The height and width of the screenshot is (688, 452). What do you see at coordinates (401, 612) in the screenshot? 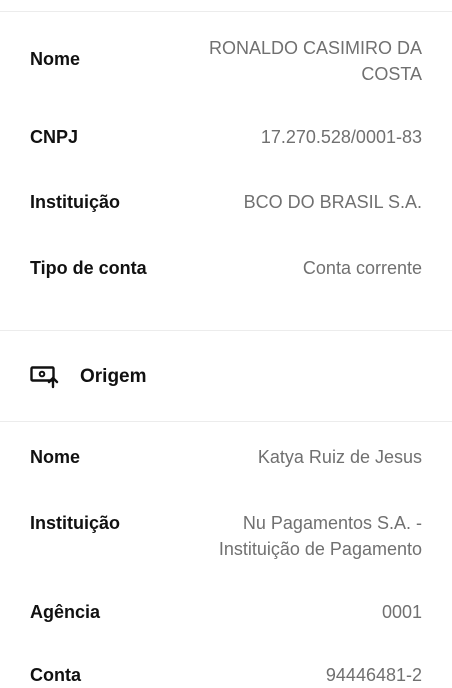
I see `origin-agency-value: 0001` at bounding box center [401, 612].